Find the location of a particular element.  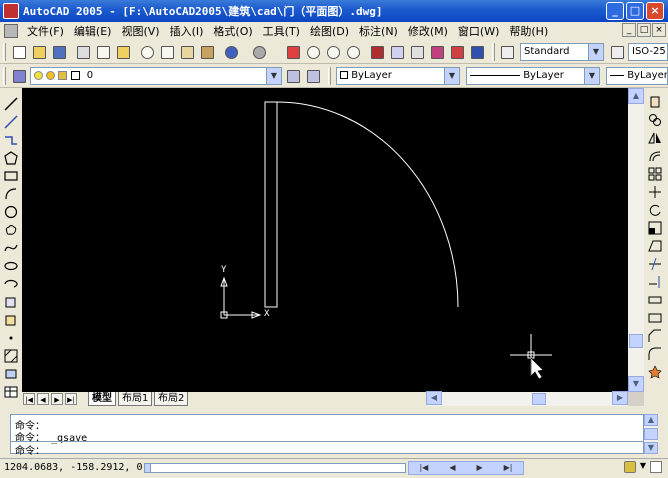

zoom-window-icon is located at coordinates (333, 52).